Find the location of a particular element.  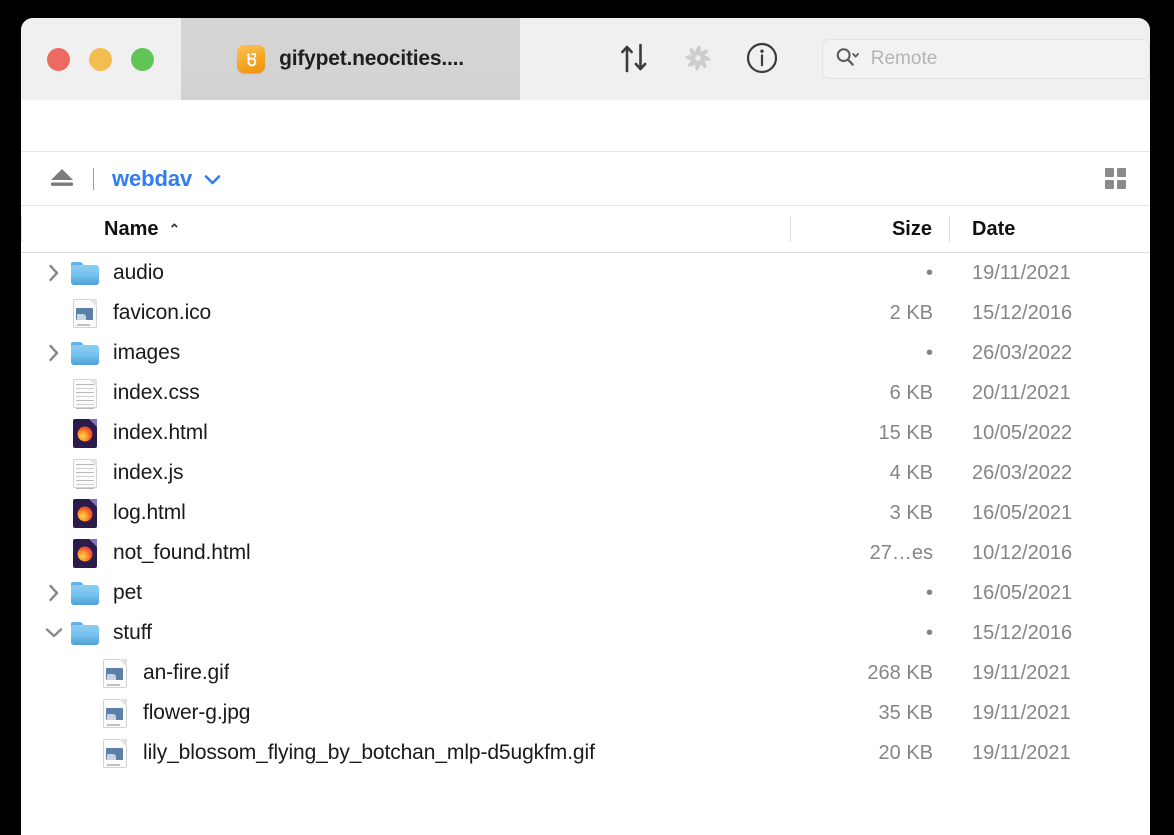

file-date-cell: 10/05/2022 is located at coordinates (1022, 432).